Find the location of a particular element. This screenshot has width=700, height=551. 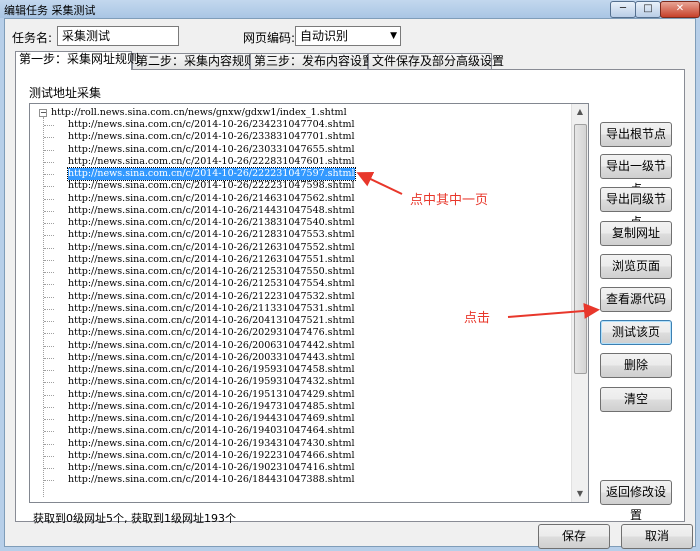

annotation-arrow-click is located at coordinates (553, 310).